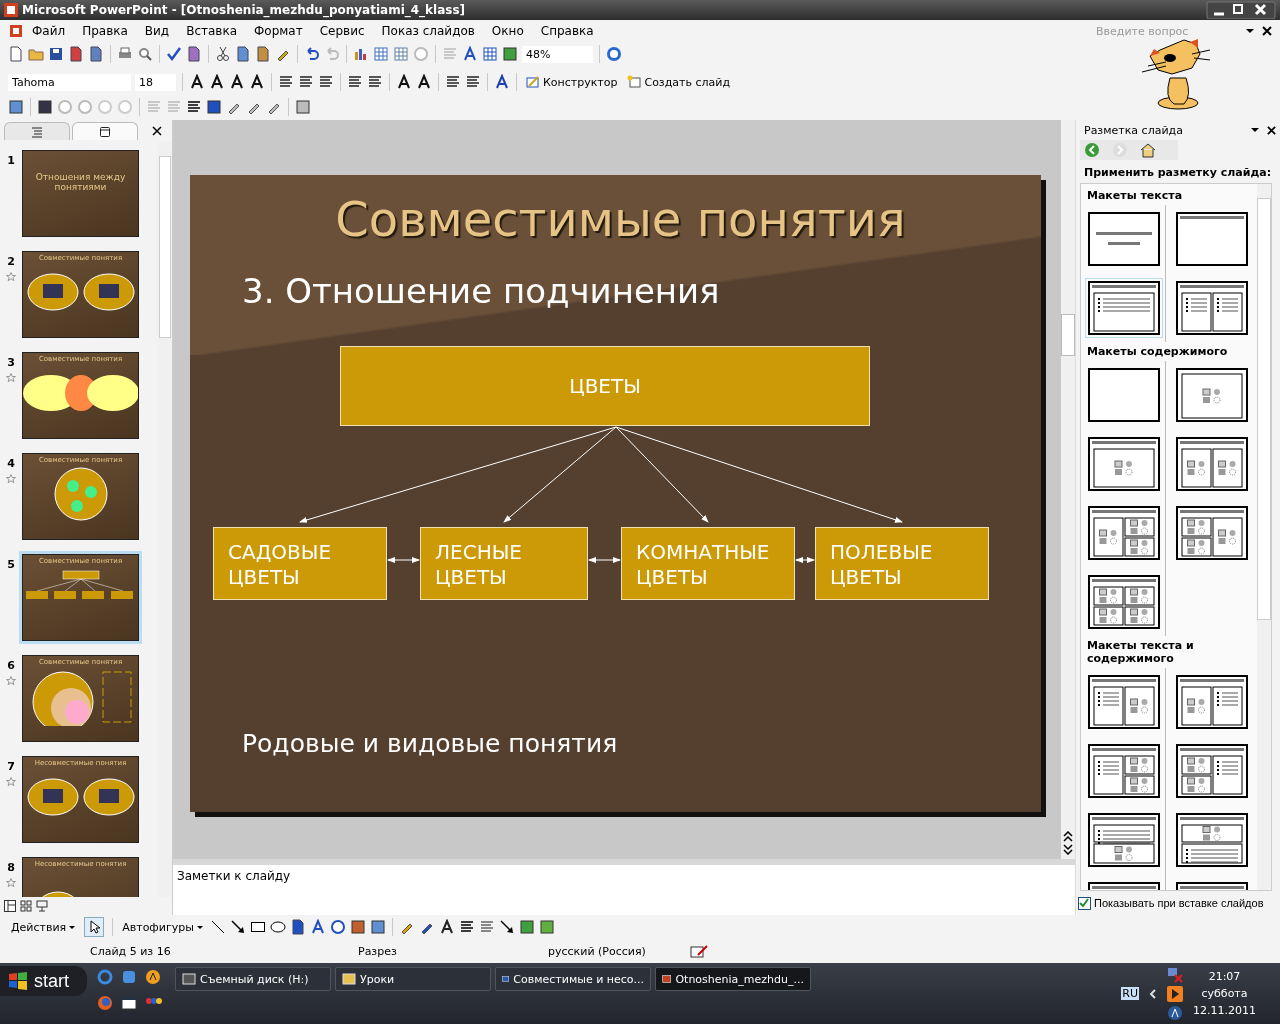 The image size is (1280, 1024). I want to click on home-icon, so click(1148, 150).